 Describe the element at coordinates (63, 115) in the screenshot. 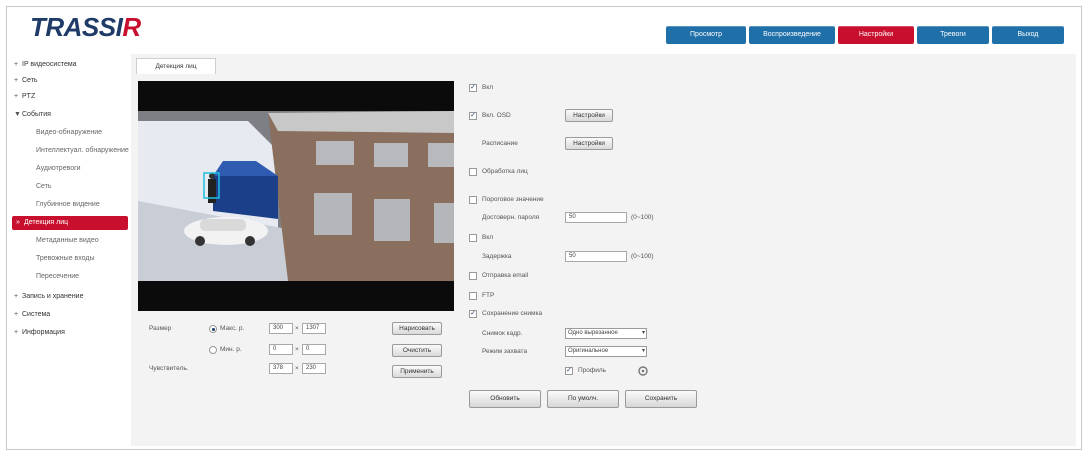

I see `sidebar-item-3: ▼События` at that location.